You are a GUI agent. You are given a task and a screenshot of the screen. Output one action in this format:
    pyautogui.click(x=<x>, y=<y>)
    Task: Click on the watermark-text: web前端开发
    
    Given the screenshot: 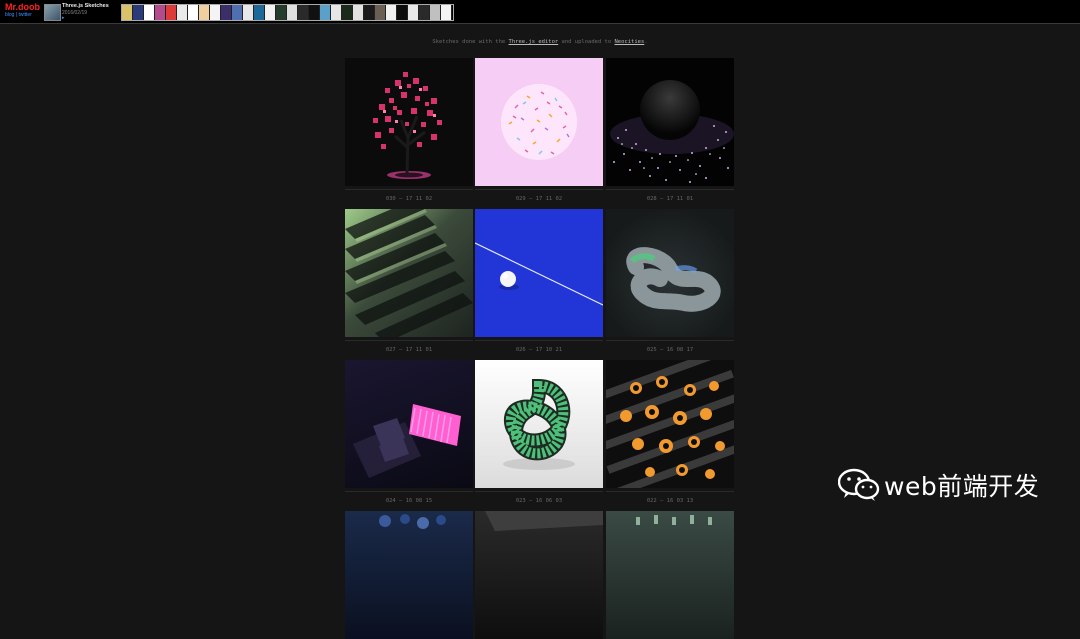 What is the action you would take?
    pyautogui.click(x=962, y=486)
    